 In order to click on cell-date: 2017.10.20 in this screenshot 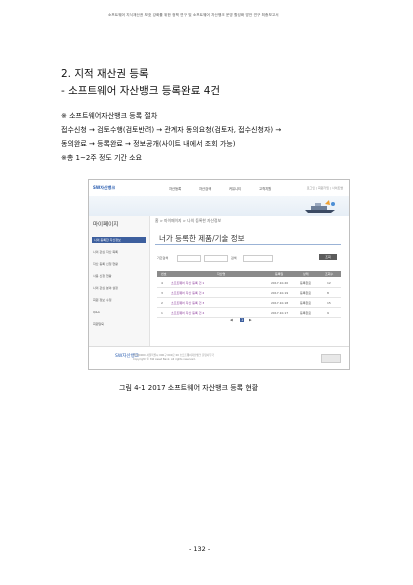, I will do `click(280, 283)`.